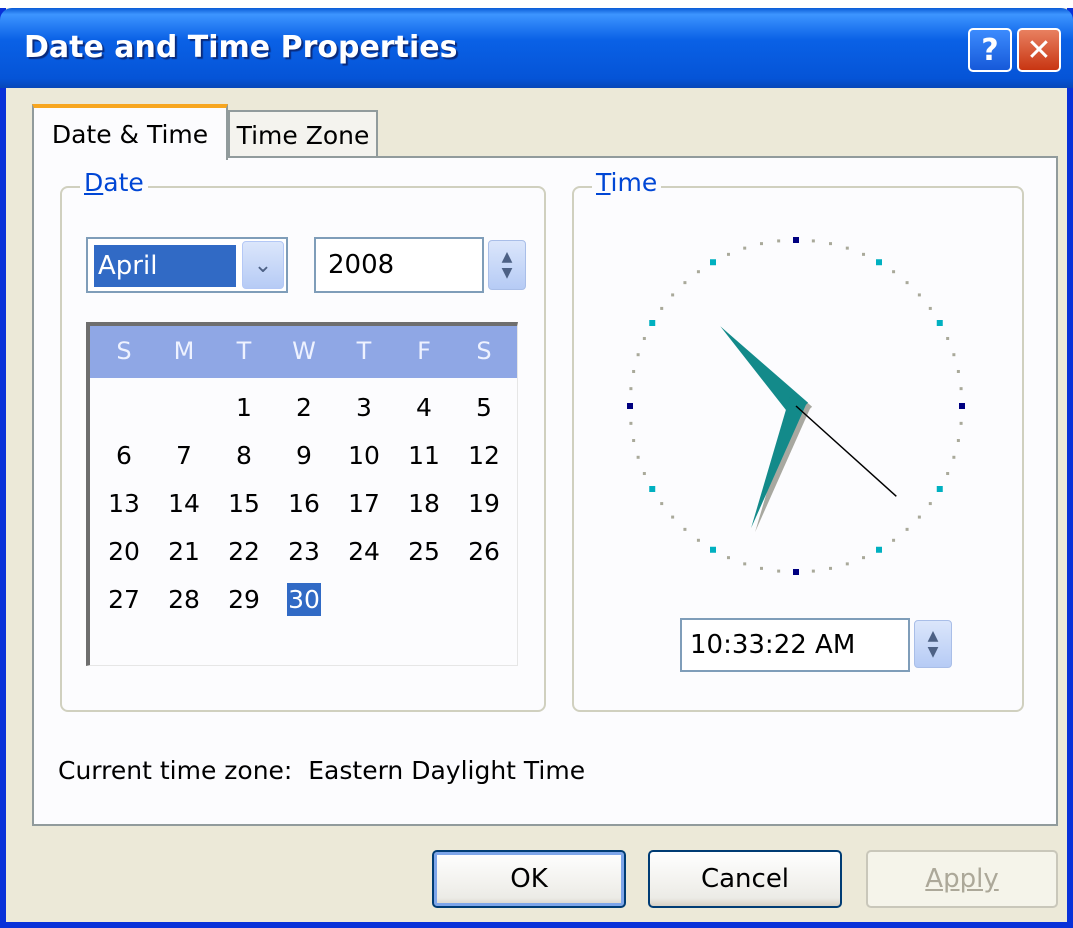 The height and width of the screenshot is (928, 1073). What do you see at coordinates (184, 552) in the screenshot?
I see `calendar-day: 21` at bounding box center [184, 552].